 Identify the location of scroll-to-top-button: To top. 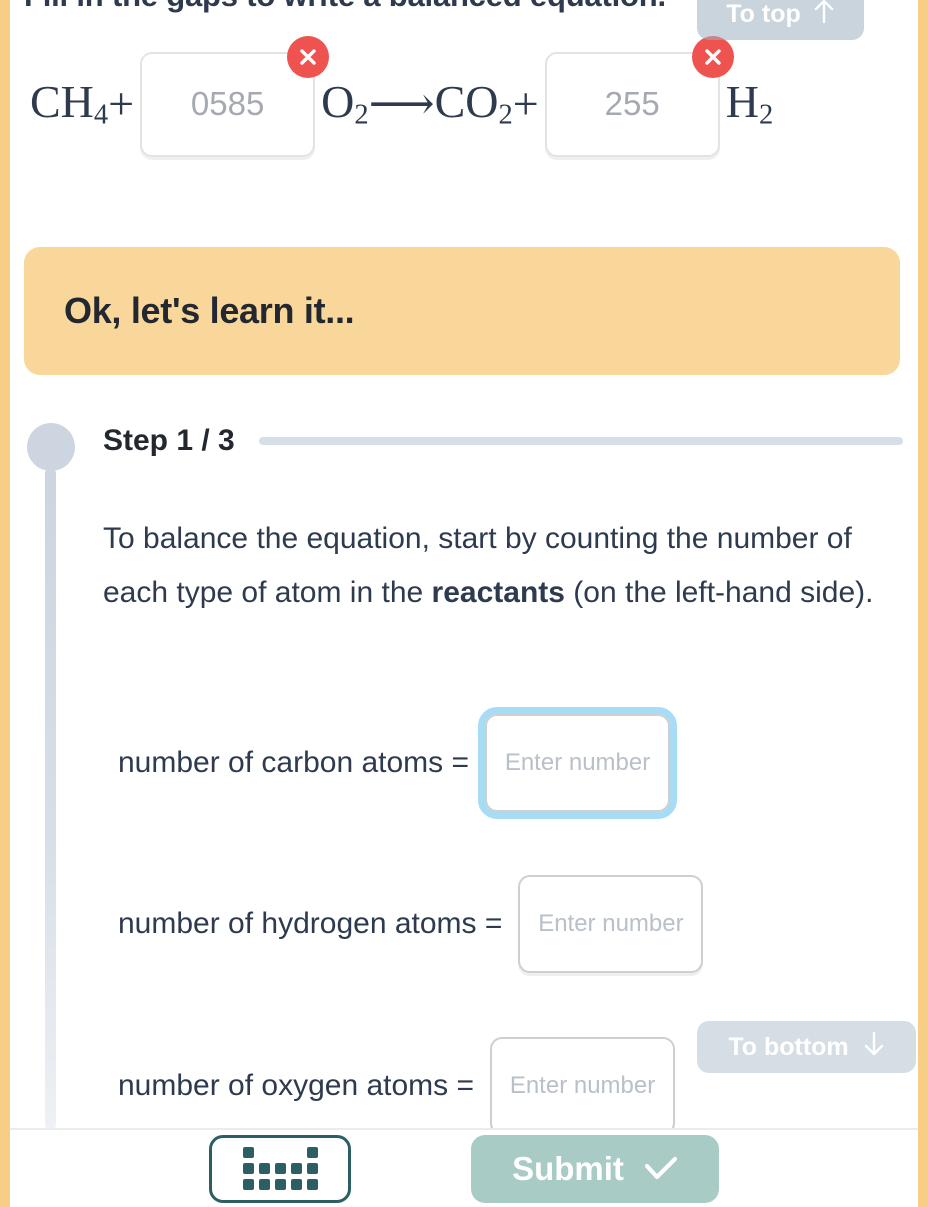
(780, 20).